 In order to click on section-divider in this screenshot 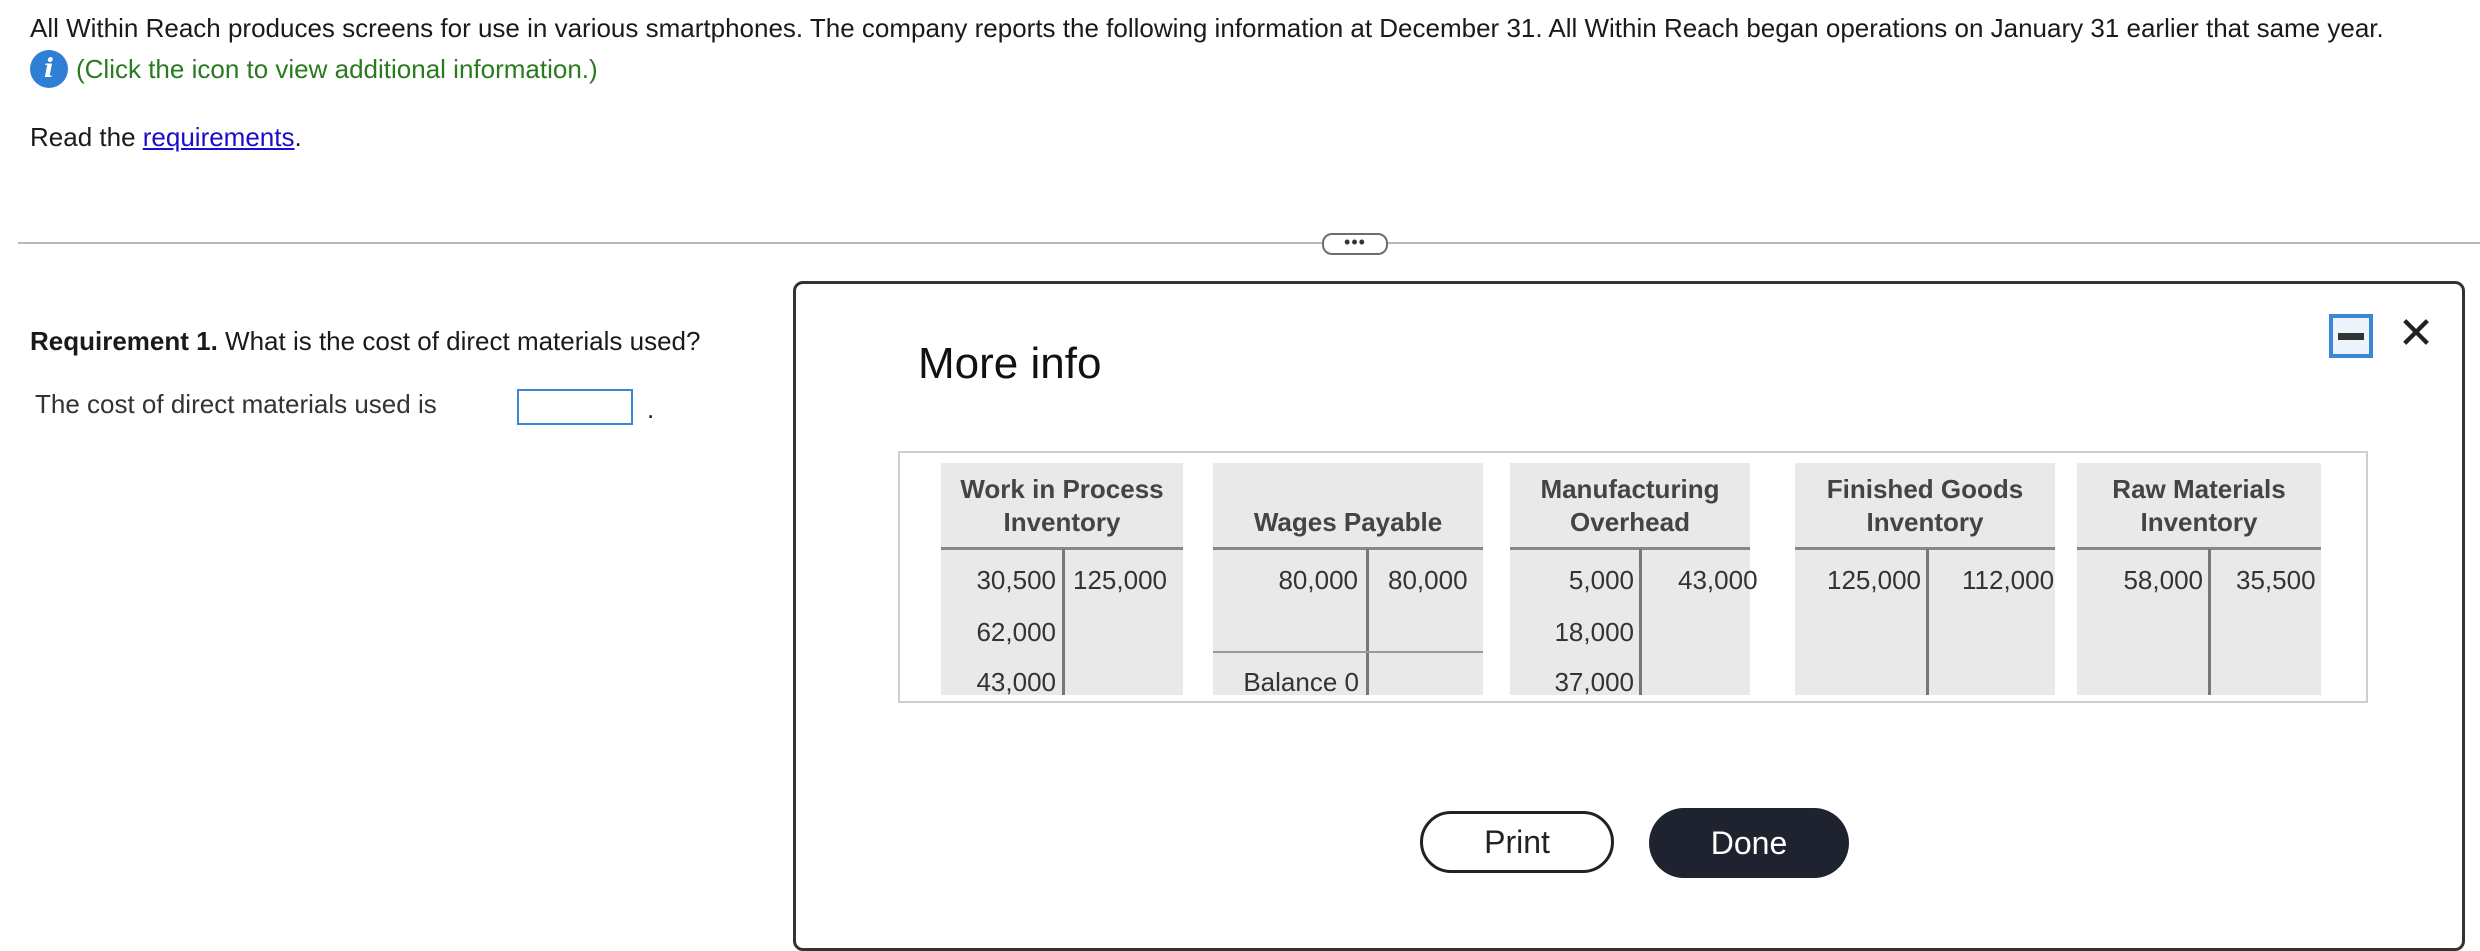, I will do `click(1249, 243)`.